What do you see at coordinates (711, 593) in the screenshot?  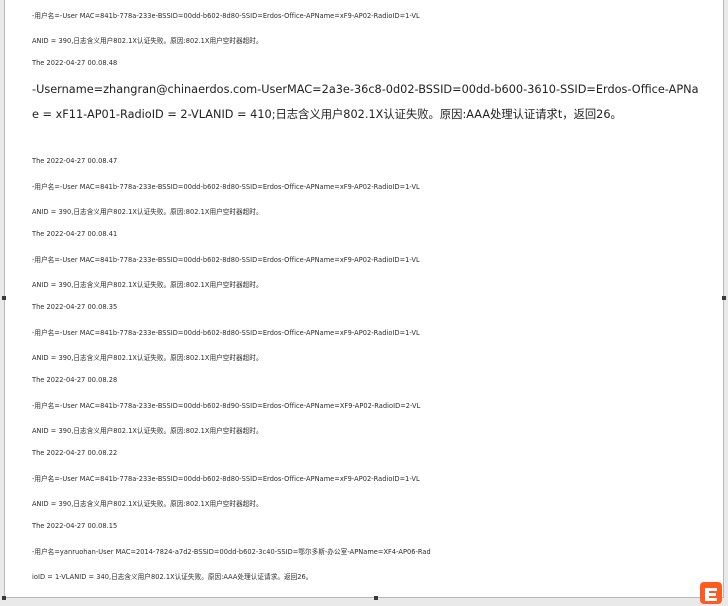 I see `logo-icon` at bounding box center [711, 593].